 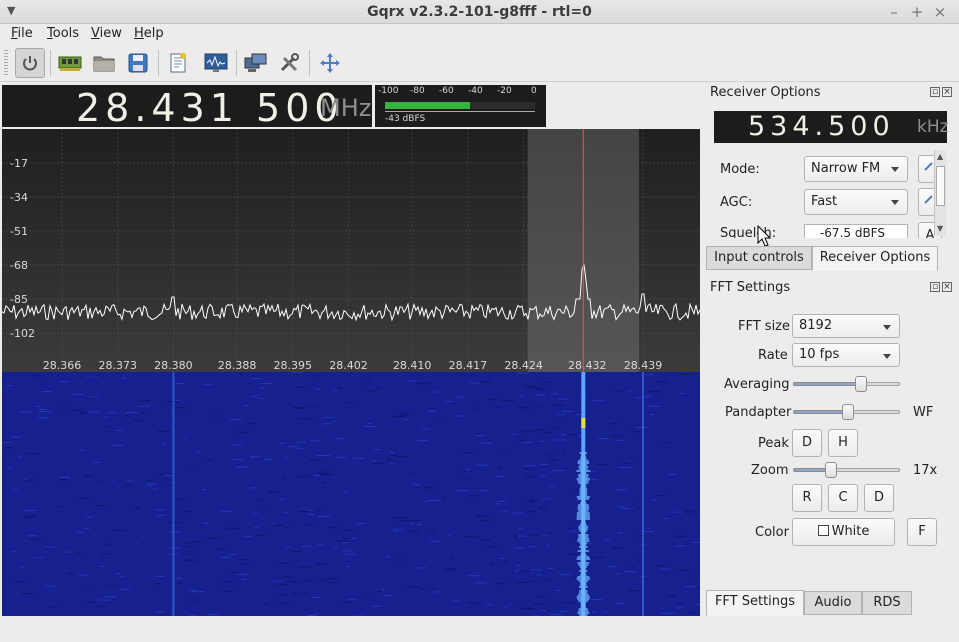 What do you see at coordinates (843, 498) in the screenshot?
I see `zoom-center-button: C` at bounding box center [843, 498].